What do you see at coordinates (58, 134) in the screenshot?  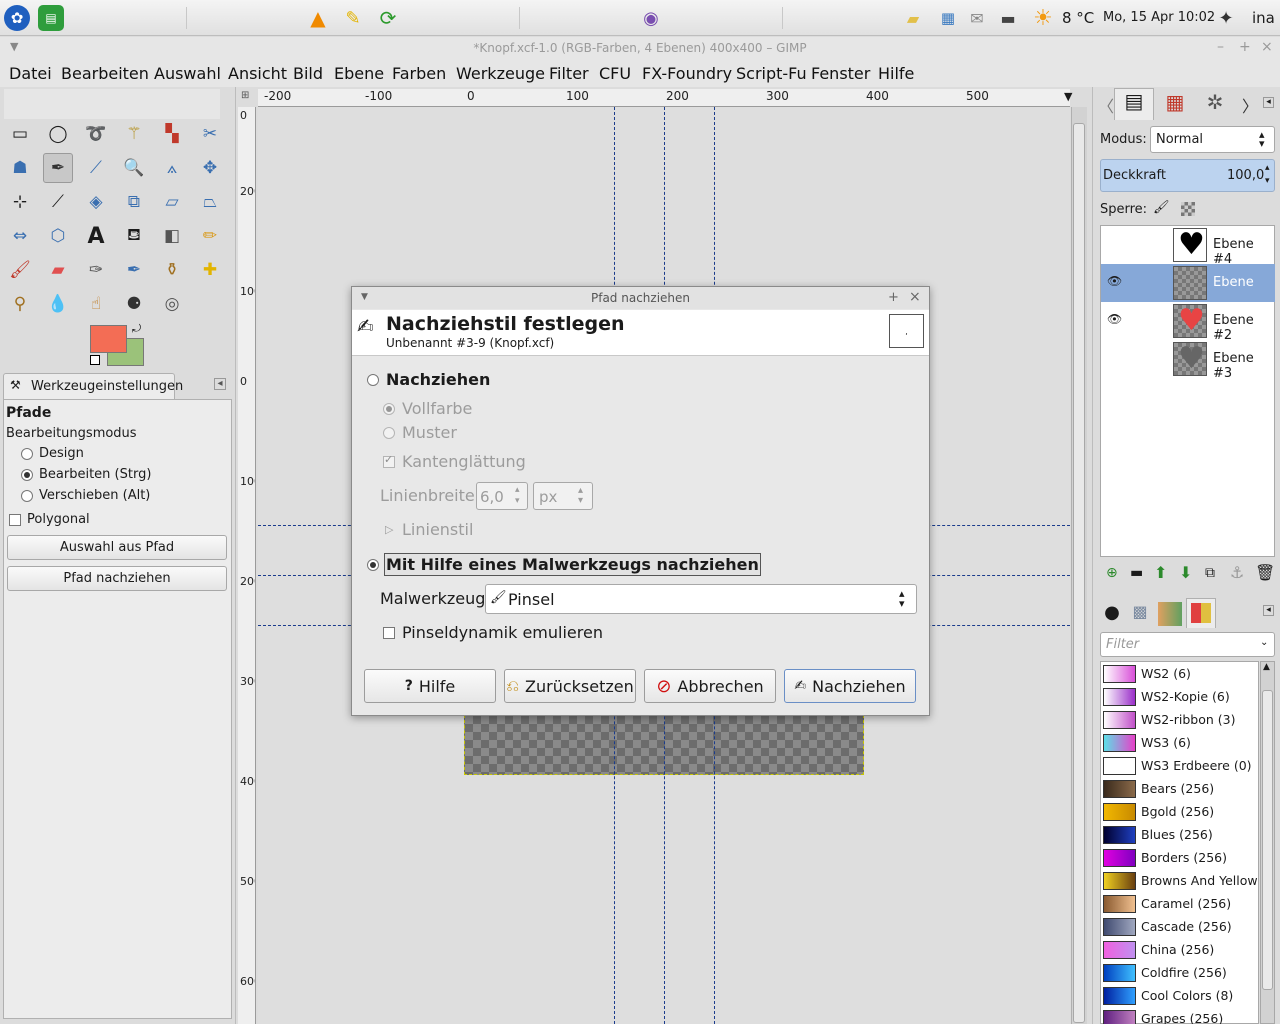 I see `ellipse-select-tool-icon: ◯` at bounding box center [58, 134].